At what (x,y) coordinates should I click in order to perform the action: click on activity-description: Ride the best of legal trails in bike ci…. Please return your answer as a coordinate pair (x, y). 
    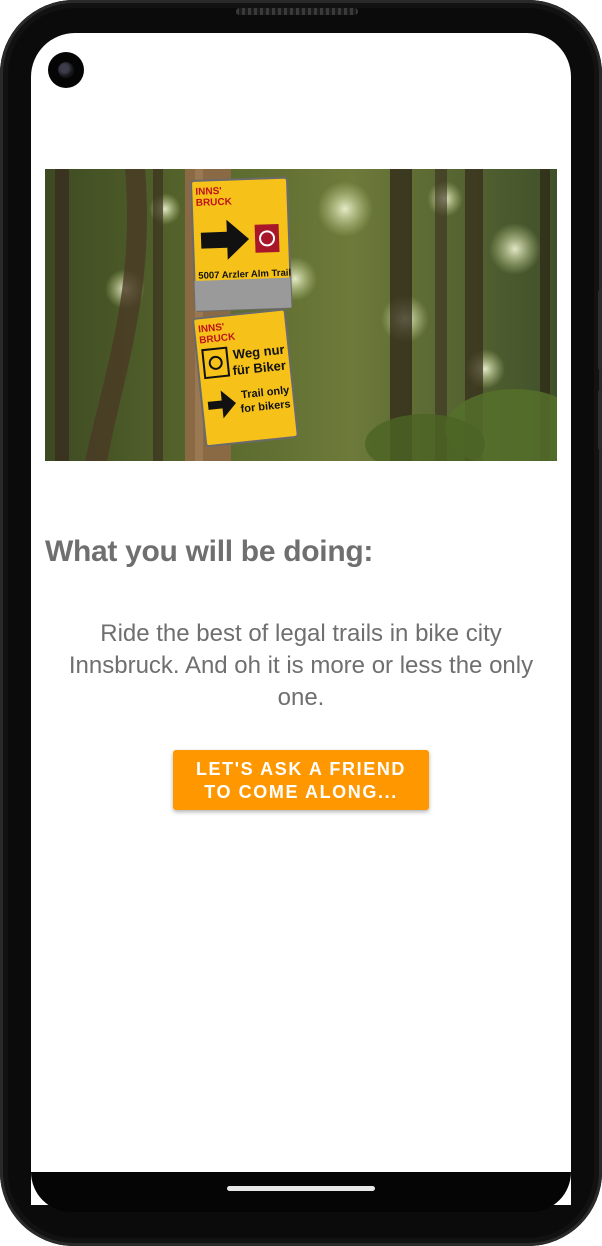
    Looking at the image, I should click on (301, 665).